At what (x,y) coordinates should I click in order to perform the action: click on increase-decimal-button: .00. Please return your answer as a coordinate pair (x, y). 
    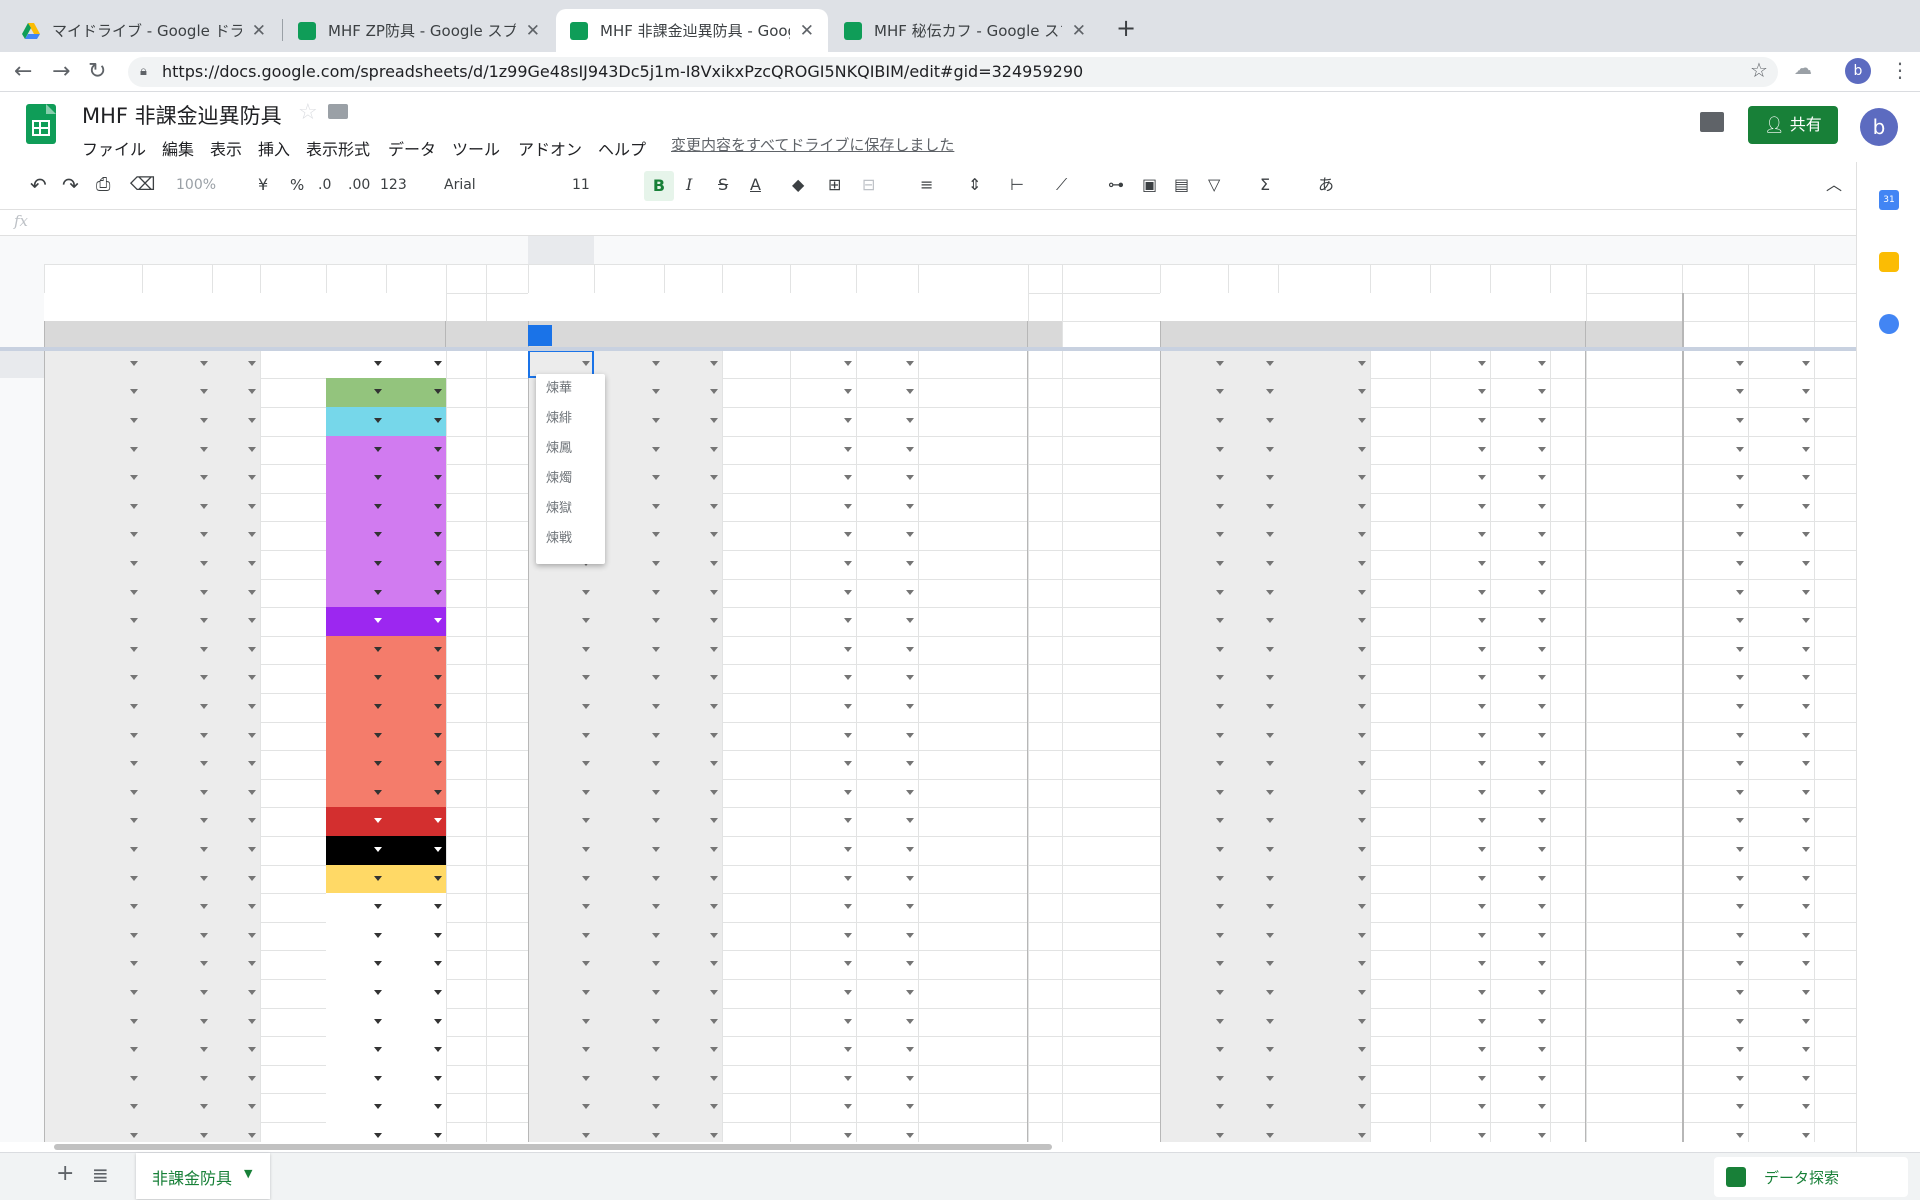
    Looking at the image, I should click on (359, 185).